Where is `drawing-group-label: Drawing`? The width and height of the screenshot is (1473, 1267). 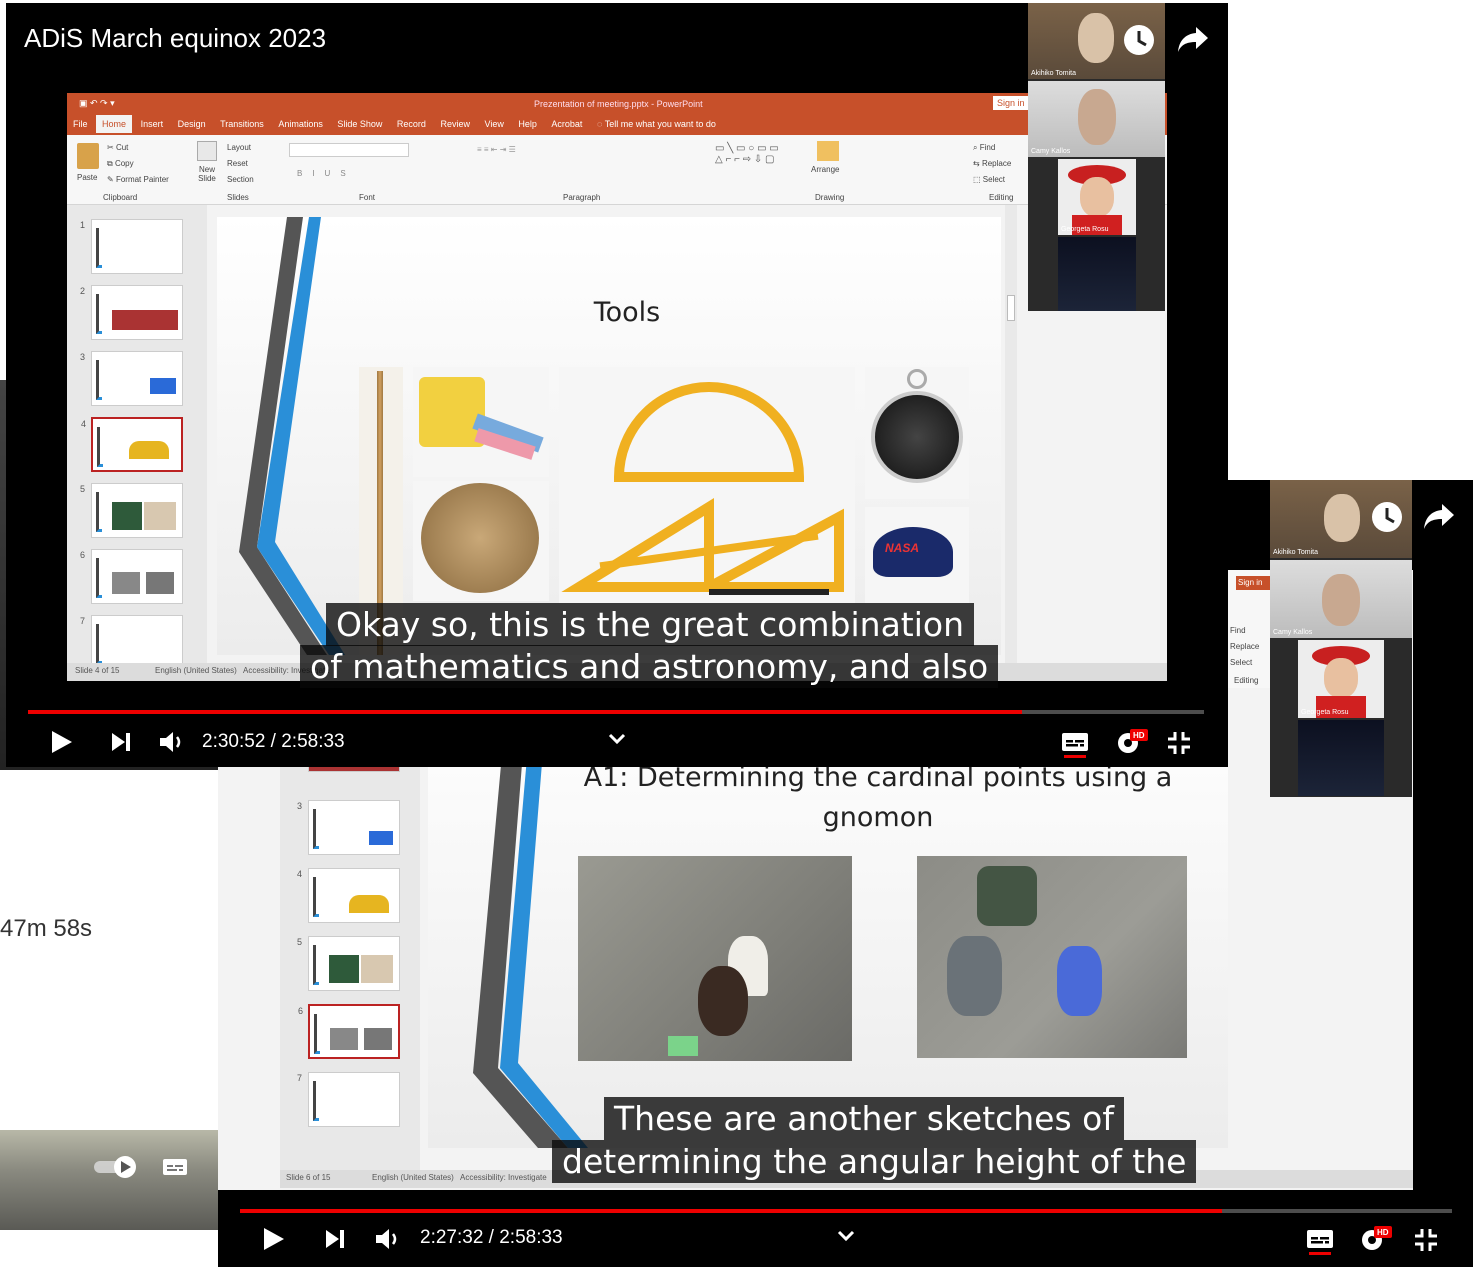
drawing-group-label: Drawing is located at coordinates (830, 197).